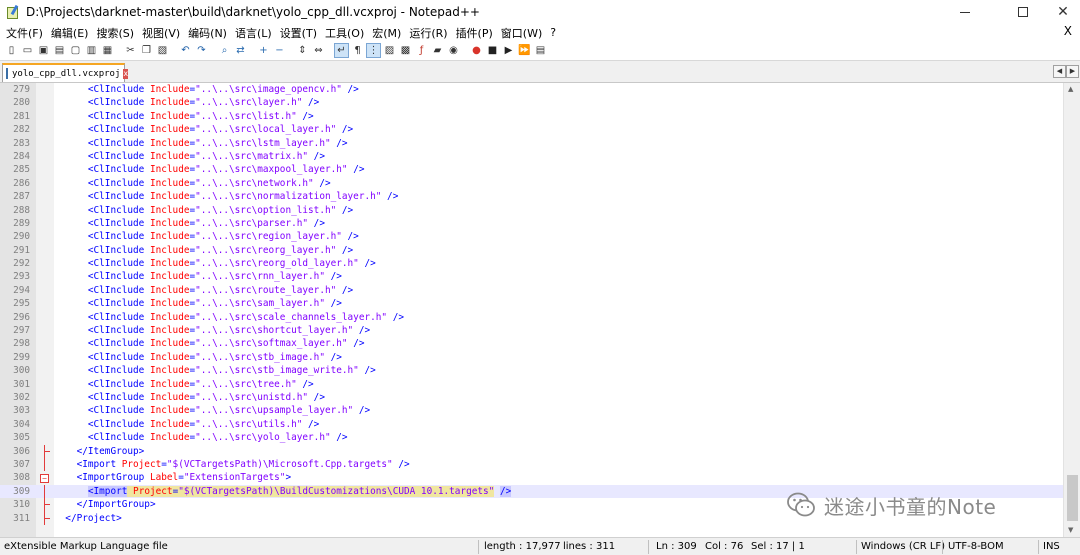  Describe the element at coordinates (27, 50) in the screenshot. I see `open-file-icon: ▭` at that location.